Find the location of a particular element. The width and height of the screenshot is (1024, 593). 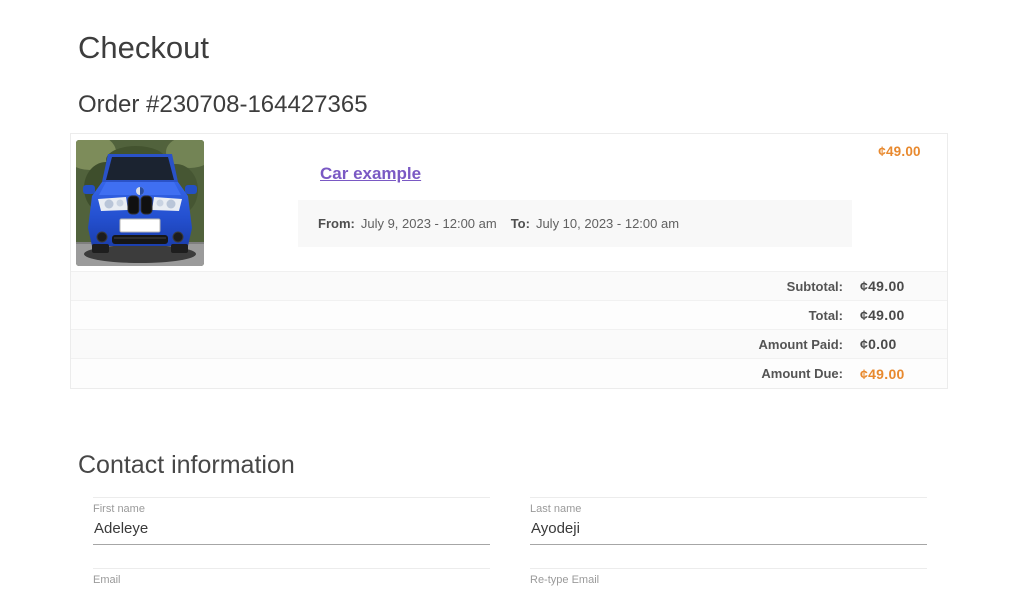

first-name-label: First name is located at coordinates (119, 509).